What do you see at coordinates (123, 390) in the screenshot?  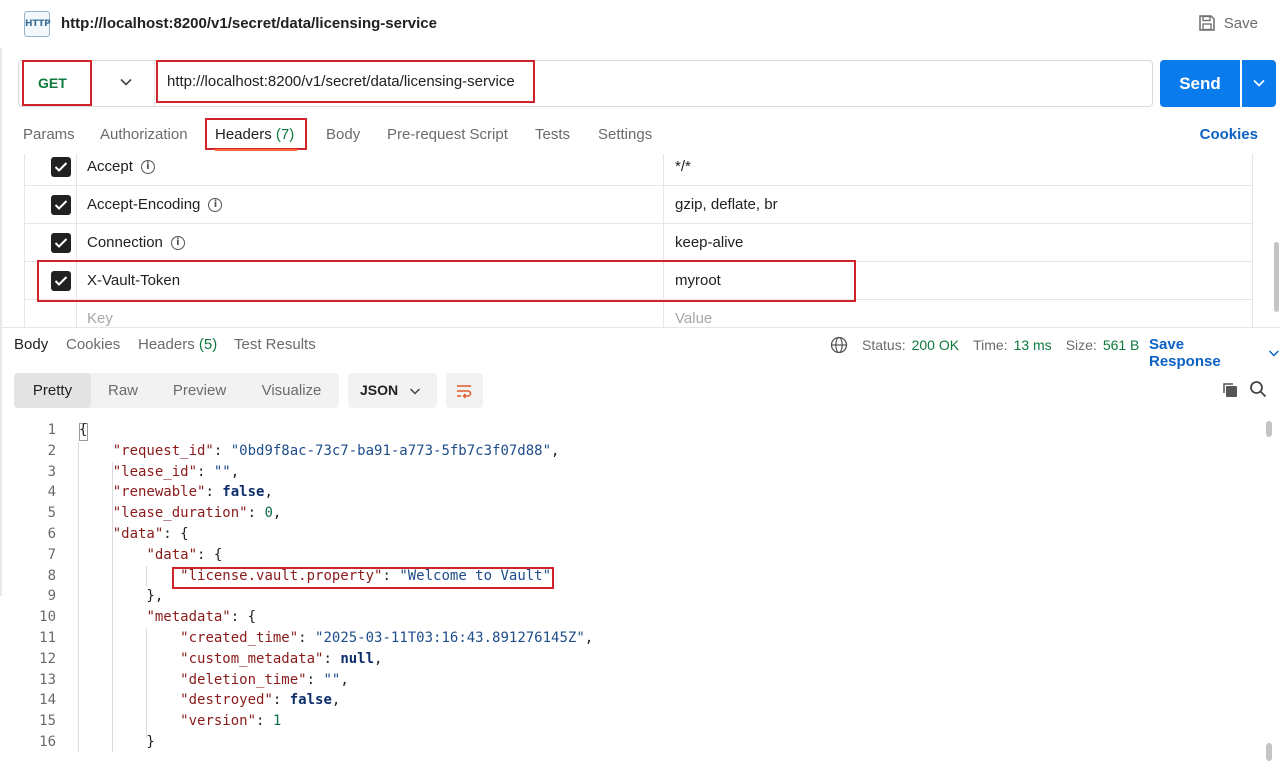 I see `view-raw: Raw` at bounding box center [123, 390].